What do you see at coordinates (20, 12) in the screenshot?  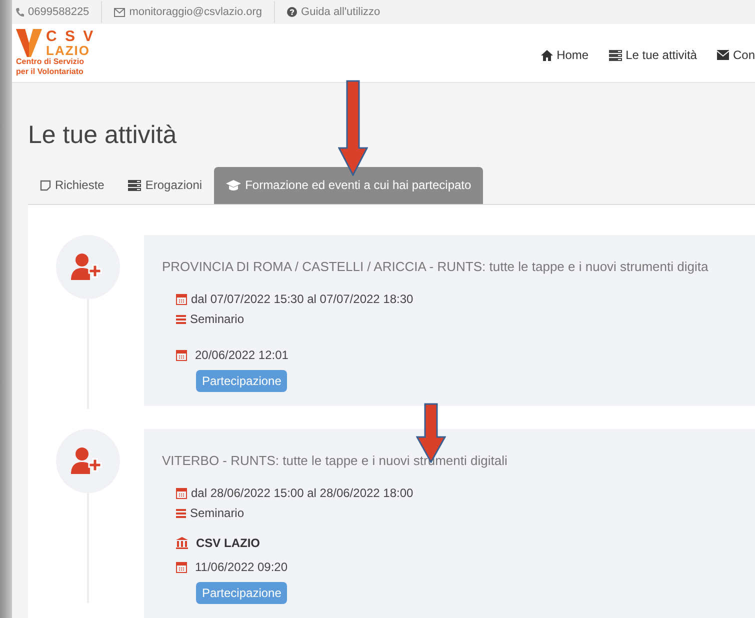 I see `phone-icon` at bounding box center [20, 12].